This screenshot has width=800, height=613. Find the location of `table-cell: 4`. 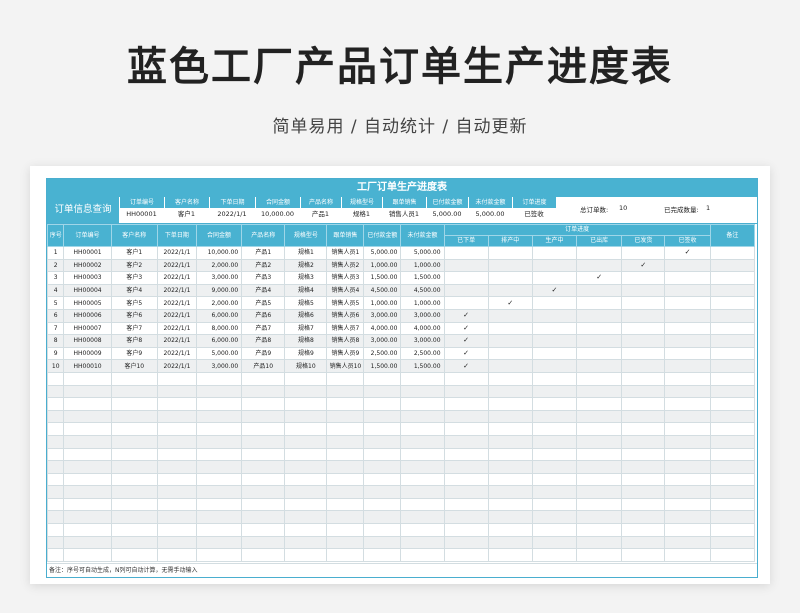

table-cell: 4 is located at coordinates (56, 290).